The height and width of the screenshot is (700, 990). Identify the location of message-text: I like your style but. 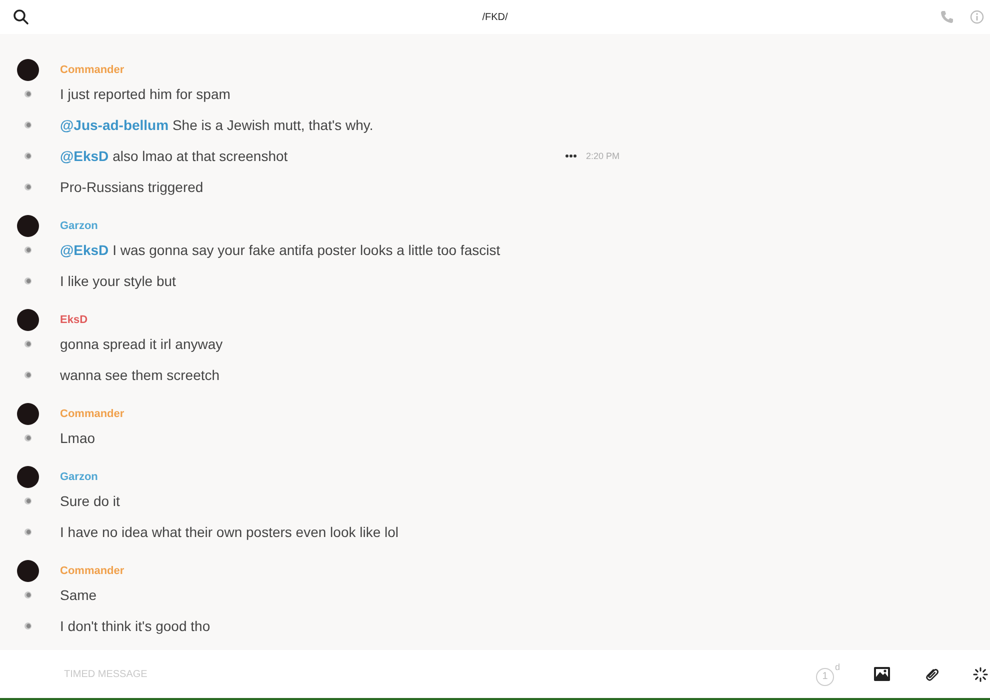
(118, 280).